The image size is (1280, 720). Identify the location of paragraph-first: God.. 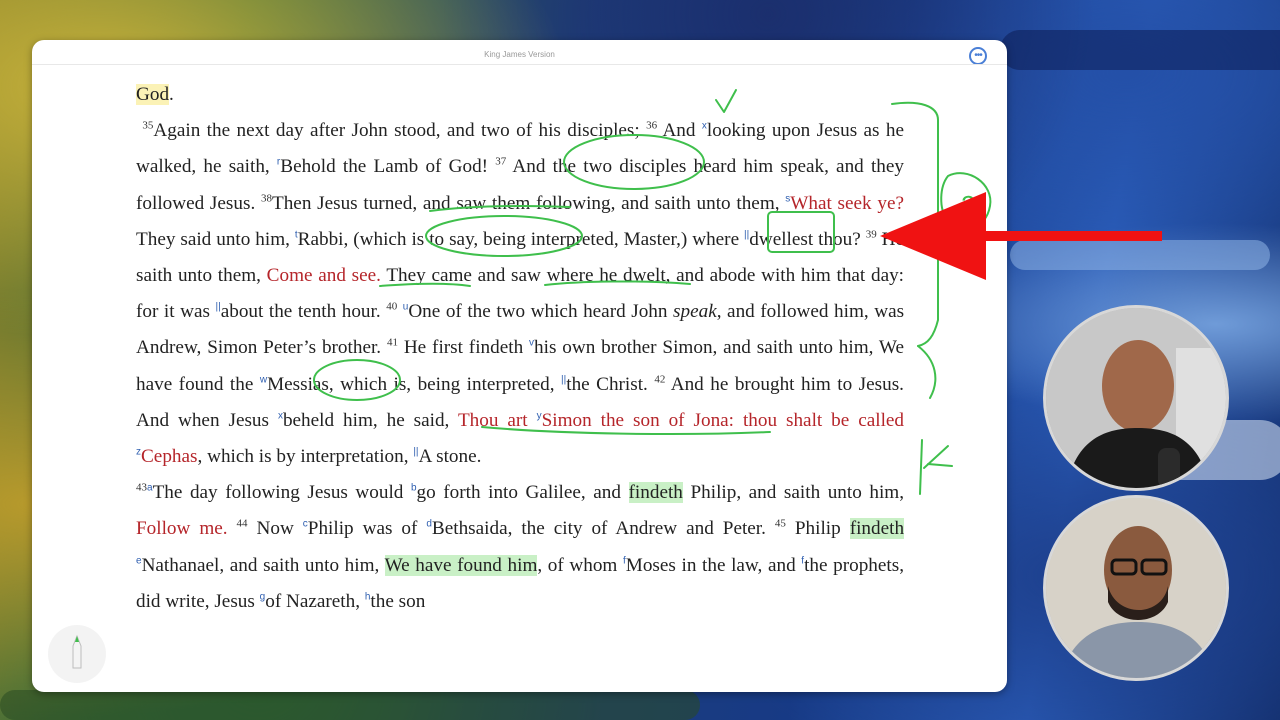
(520, 95).